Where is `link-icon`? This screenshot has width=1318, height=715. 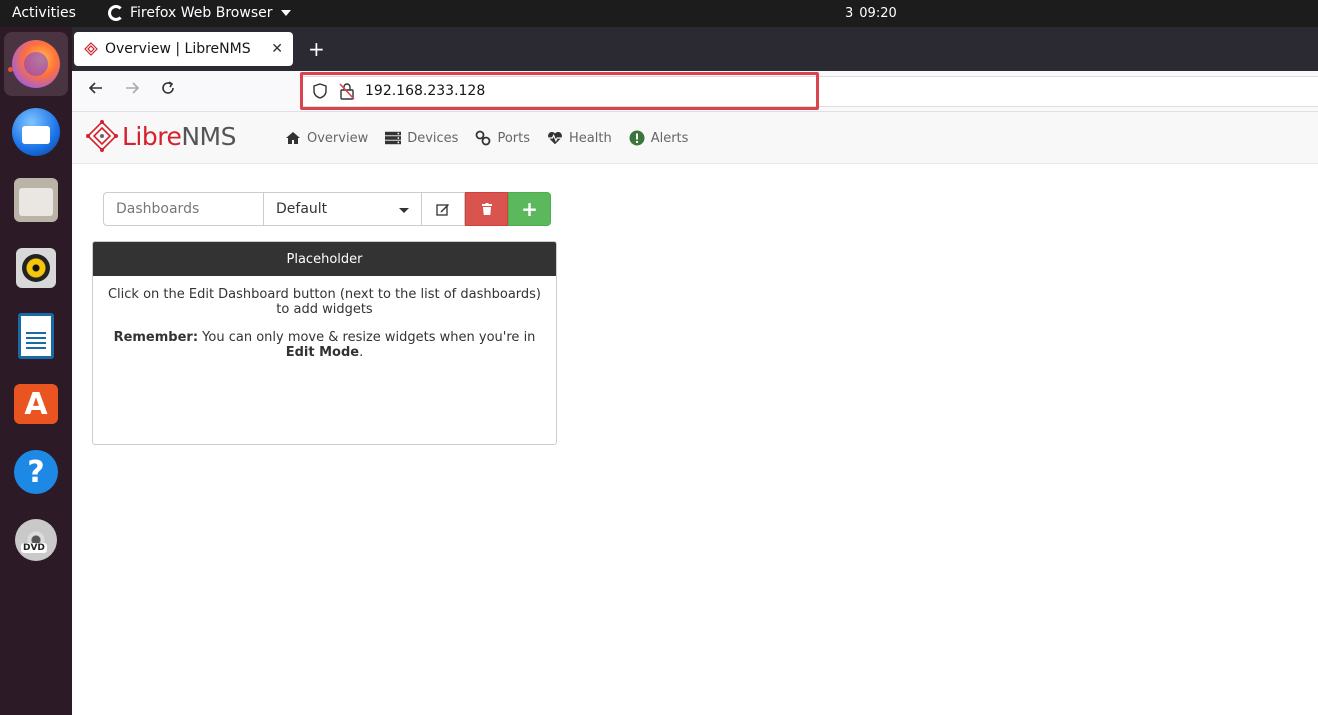 link-icon is located at coordinates (483, 138).